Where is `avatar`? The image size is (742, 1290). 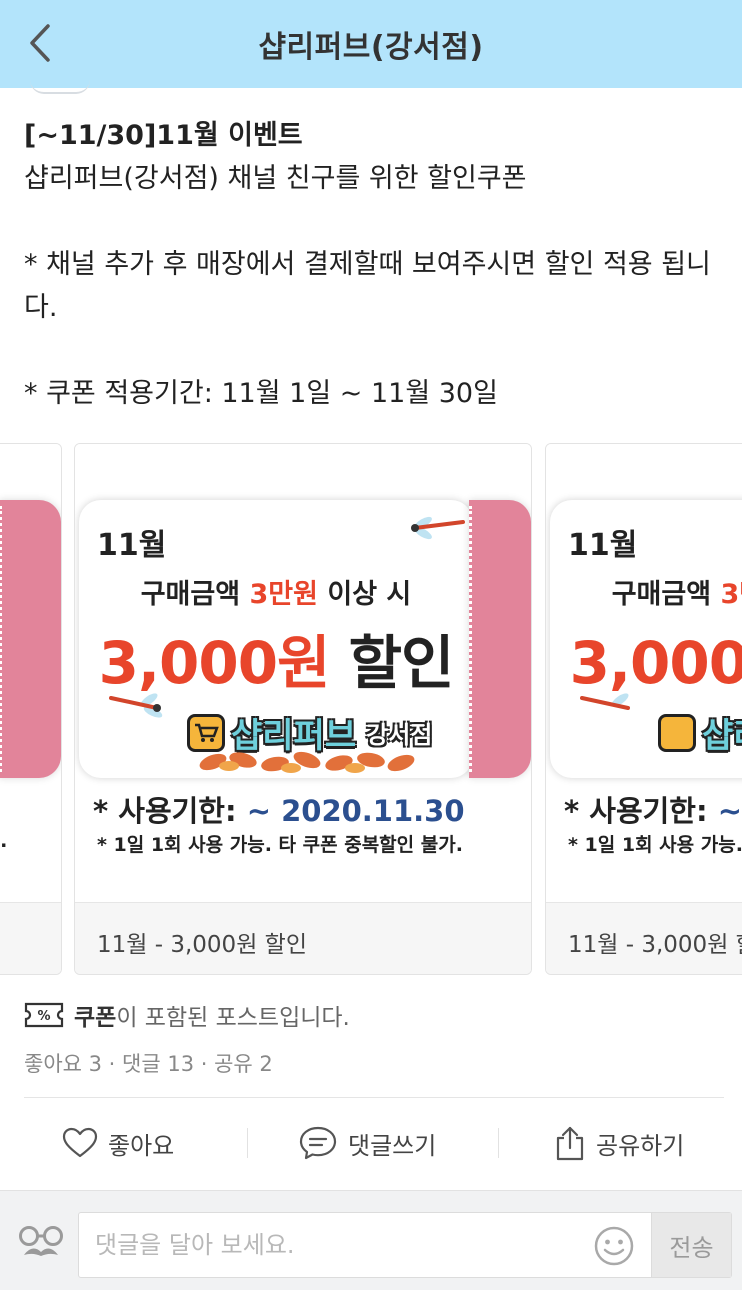
avatar is located at coordinates (60, 87).